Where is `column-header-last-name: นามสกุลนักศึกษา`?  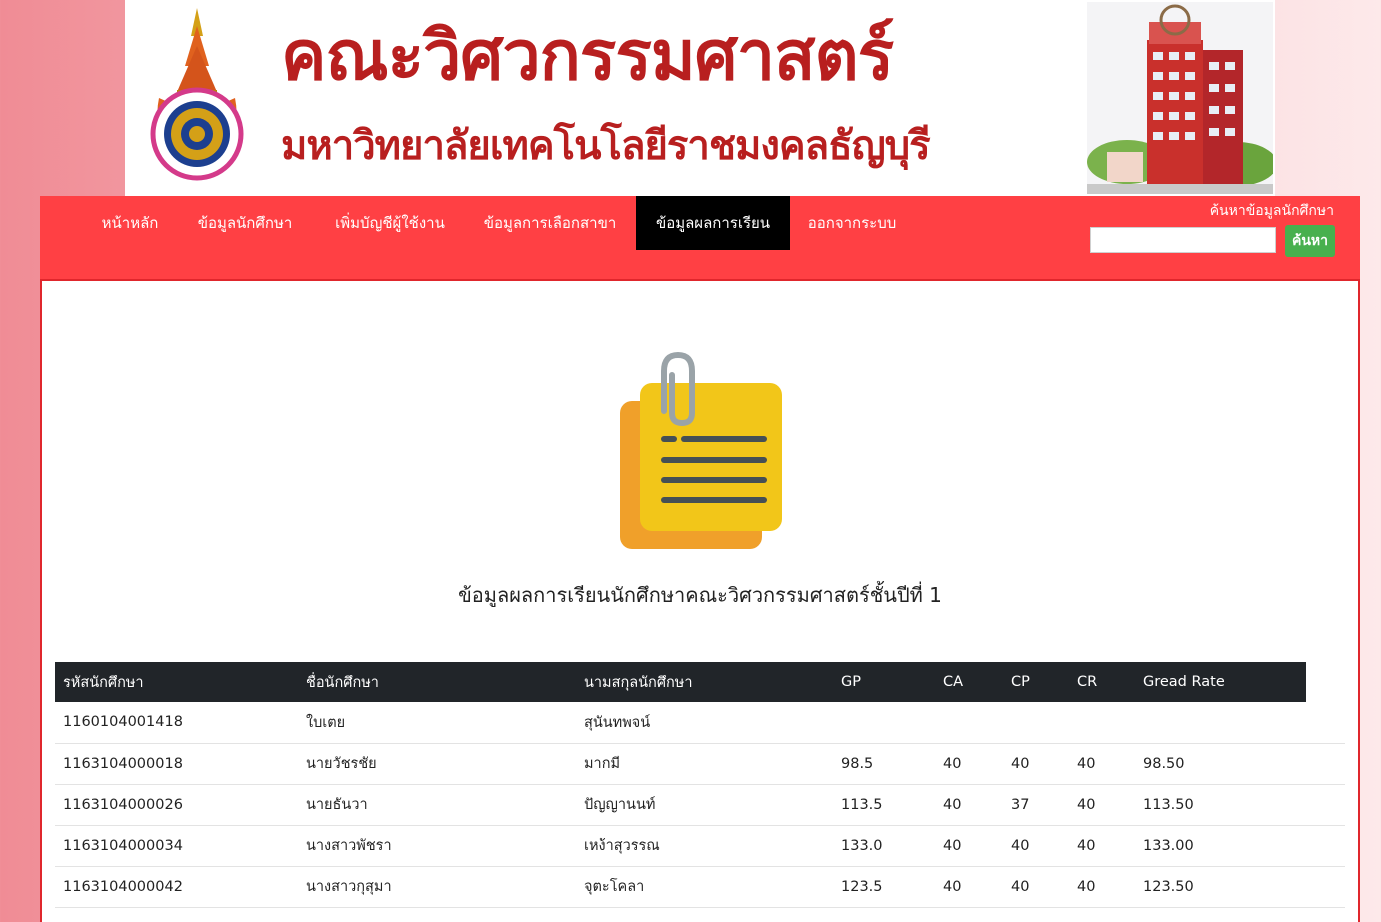 column-header-last-name: นามสกุลนักศึกษา is located at coordinates (704, 682).